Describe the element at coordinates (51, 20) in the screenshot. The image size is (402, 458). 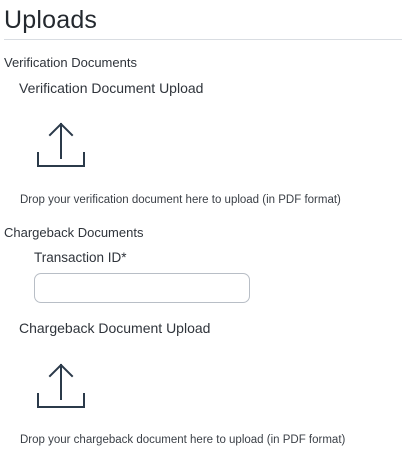
I see `page-title: Uploads` at that location.